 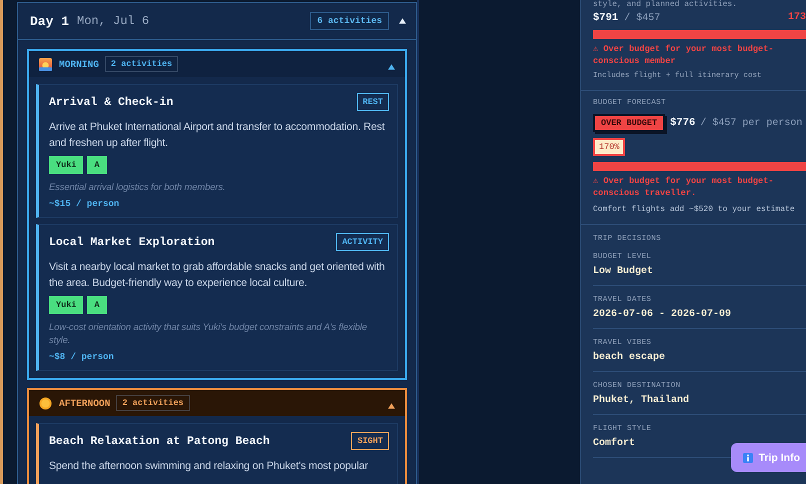 I want to click on budget-amount: / $457, so click(x=642, y=18).